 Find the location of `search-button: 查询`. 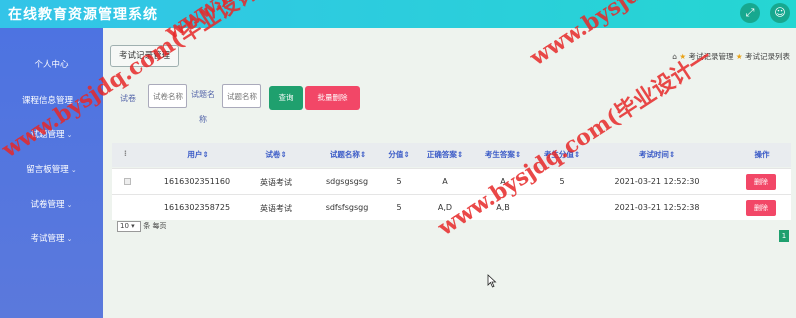

search-button: 查询 is located at coordinates (286, 98).